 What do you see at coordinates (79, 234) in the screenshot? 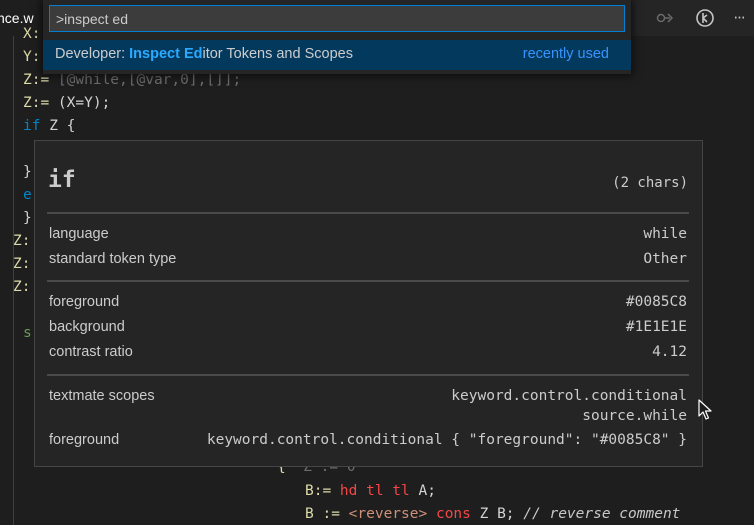
I see `language-label: language` at bounding box center [79, 234].